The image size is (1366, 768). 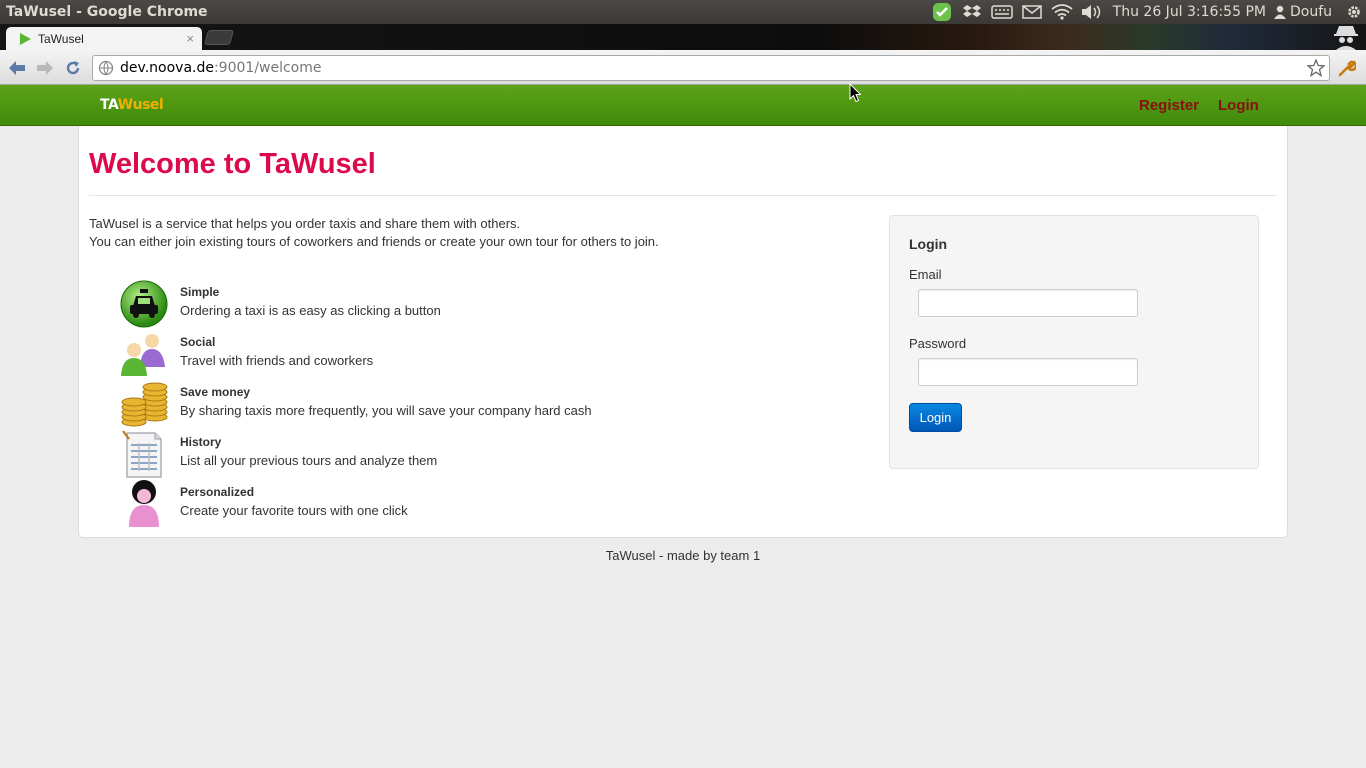 I want to click on gear-icon, so click(x=1354, y=12).